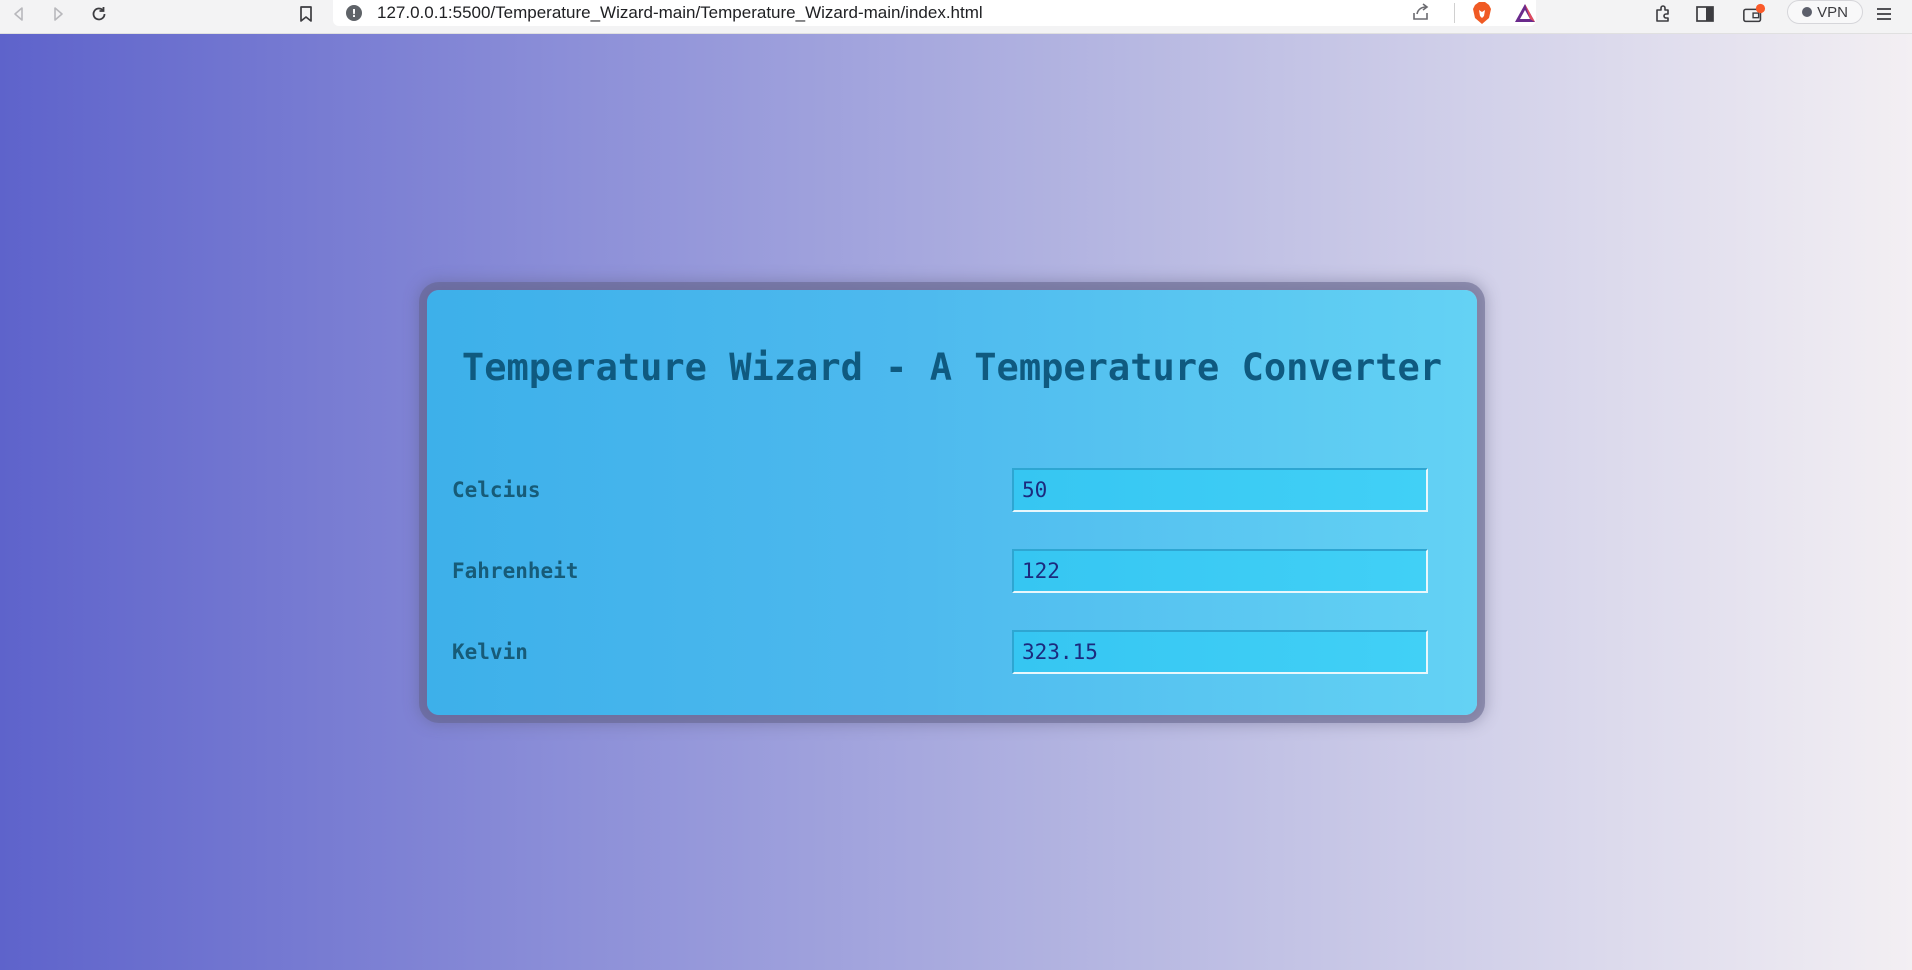 Image resolution: width=1912 pixels, height=970 pixels. I want to click on vpn-label: VPN, so click(1832, 12).